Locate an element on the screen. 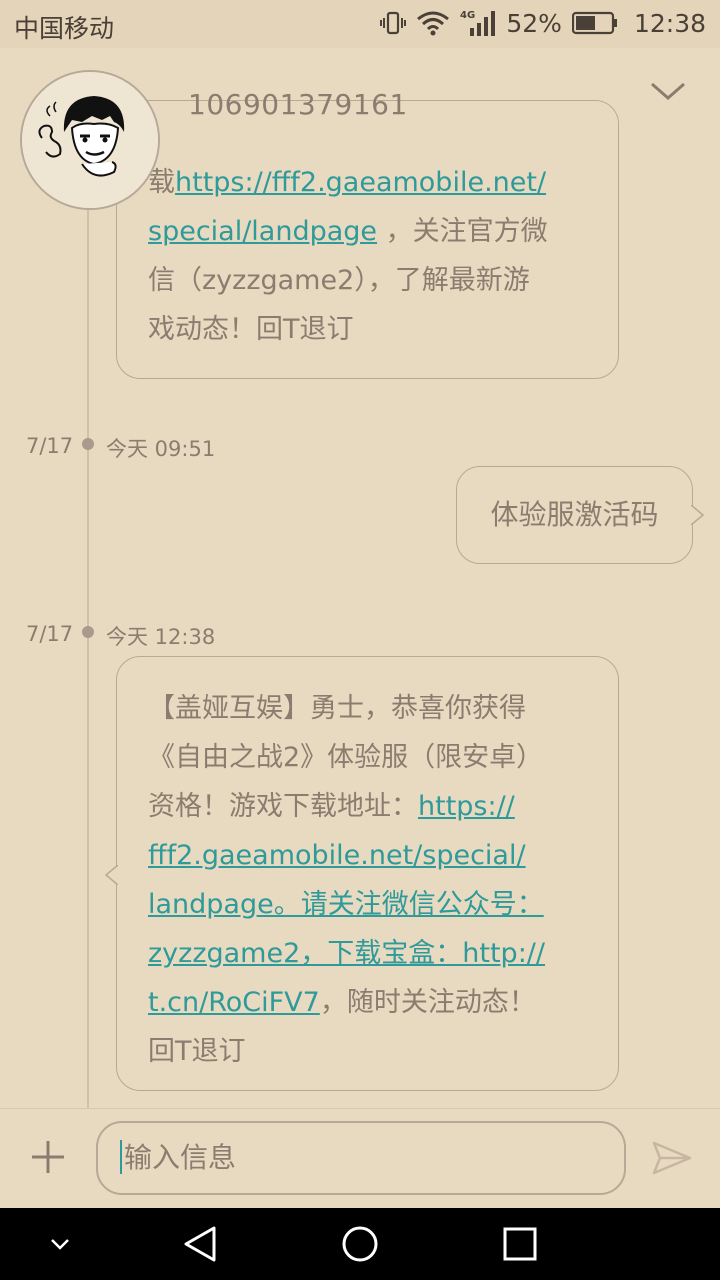 The width and height of the screenshot is (720, 1280). message-text: t.cn/RoCiFV7，随时关注动态！ is located at coordinates (342, 1002).